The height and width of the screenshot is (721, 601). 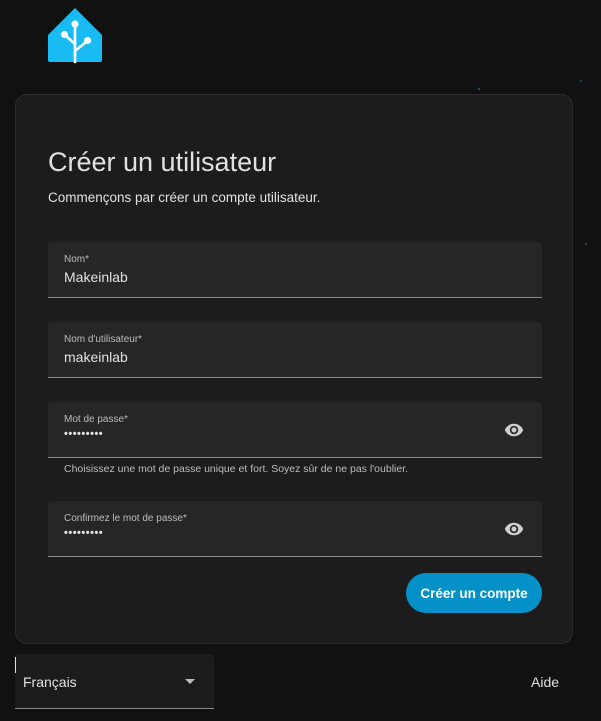 I want to click on home-assistant-logo-icon, so click(x=75, y=36).